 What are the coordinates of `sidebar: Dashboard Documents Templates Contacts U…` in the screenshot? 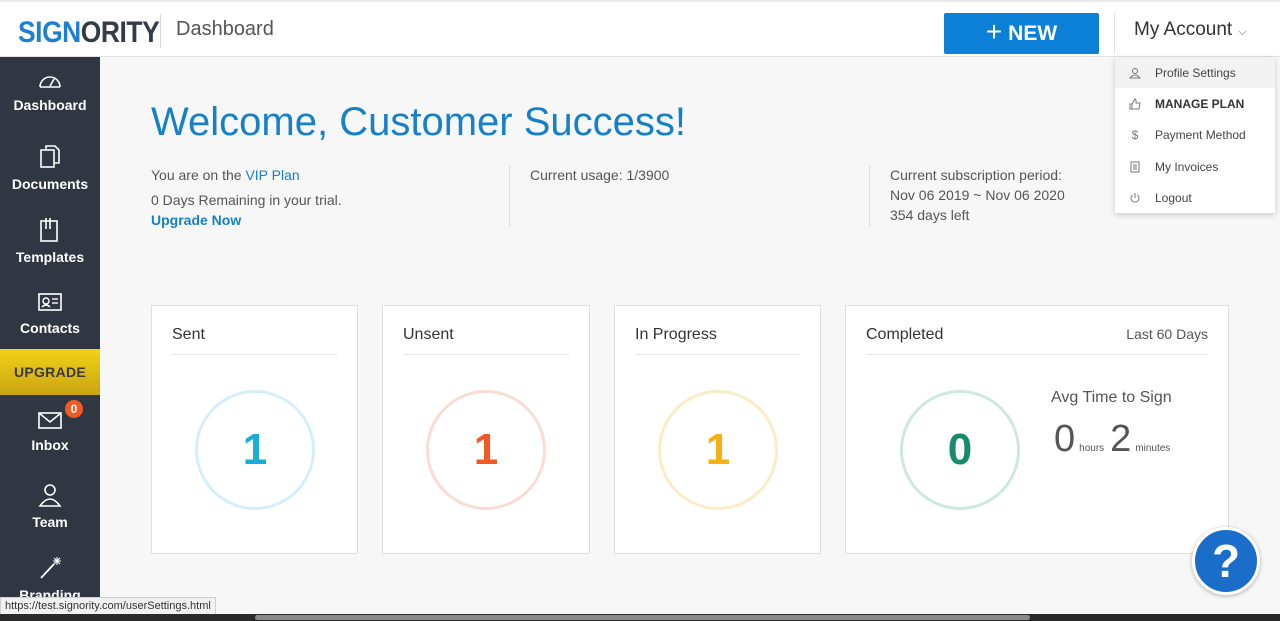 It's located at (50, 339).